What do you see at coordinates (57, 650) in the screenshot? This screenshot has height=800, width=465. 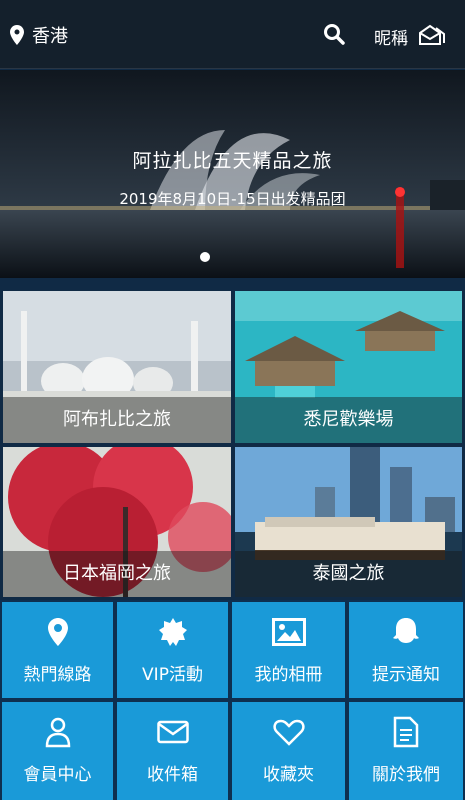 I see `menu-hot-routes-button: 熱門線路` at bounding box center [57, 650].